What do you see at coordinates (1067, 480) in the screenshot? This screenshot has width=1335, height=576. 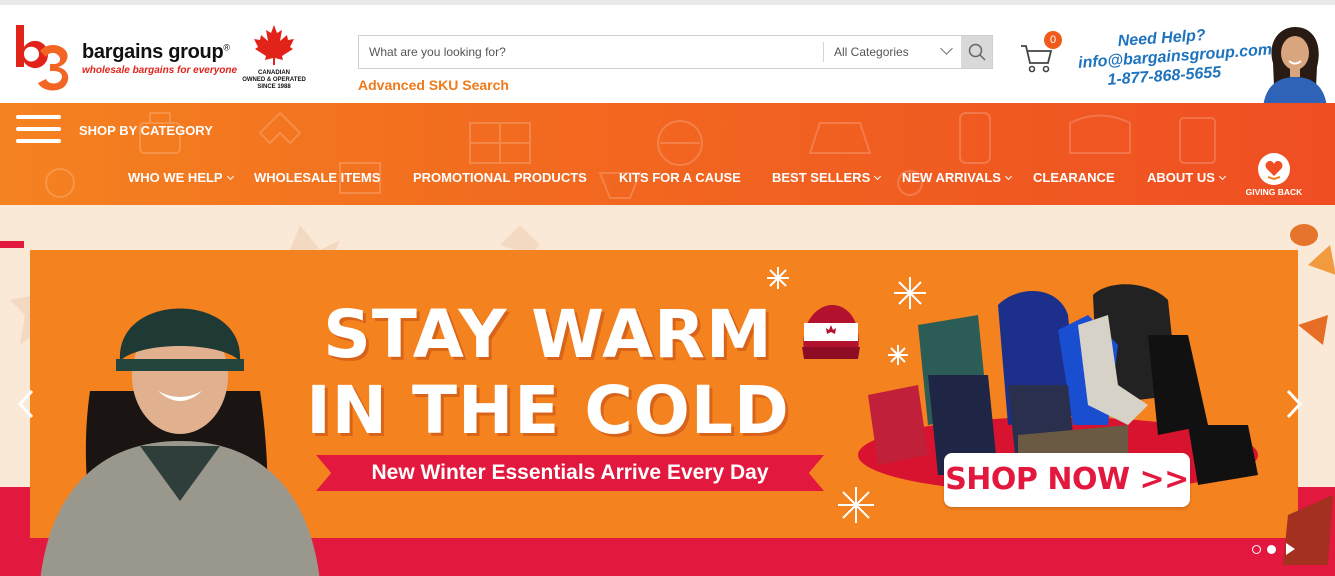 I see `shop-now-button: SHOP NOW >>` at bounding box center [1067, 480].